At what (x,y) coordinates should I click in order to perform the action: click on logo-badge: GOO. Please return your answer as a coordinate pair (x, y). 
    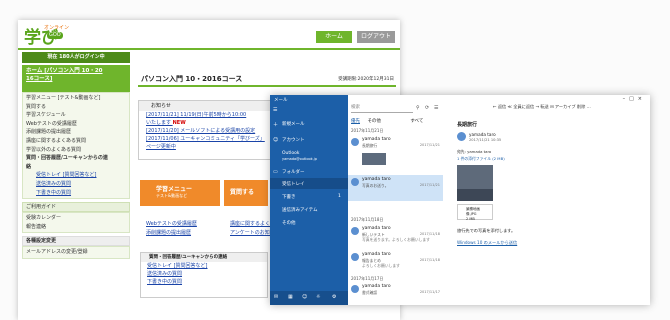
    Looking at the image, I should click on (55, 35).